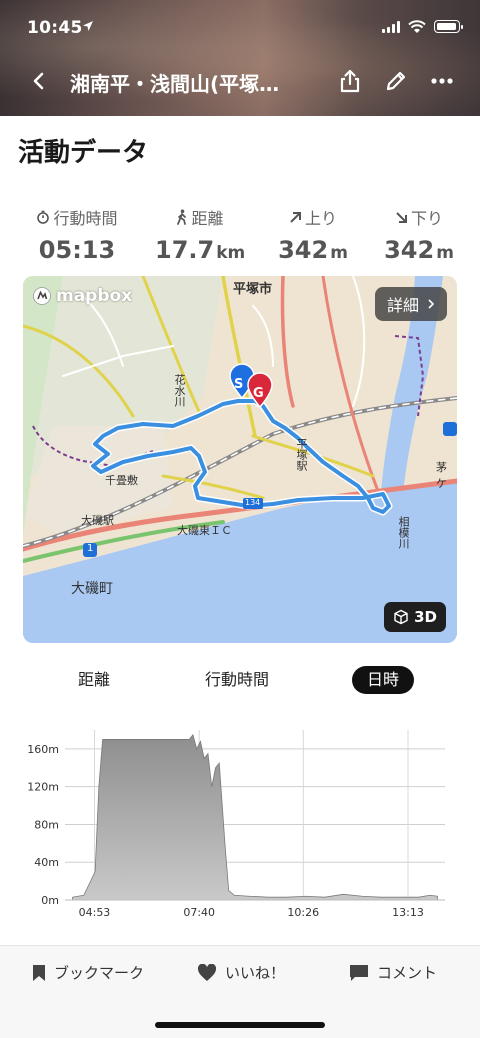  Describe the element at coordinates (85, 218) in the screenshot. I see `stat-label: 行動時間` at that location.